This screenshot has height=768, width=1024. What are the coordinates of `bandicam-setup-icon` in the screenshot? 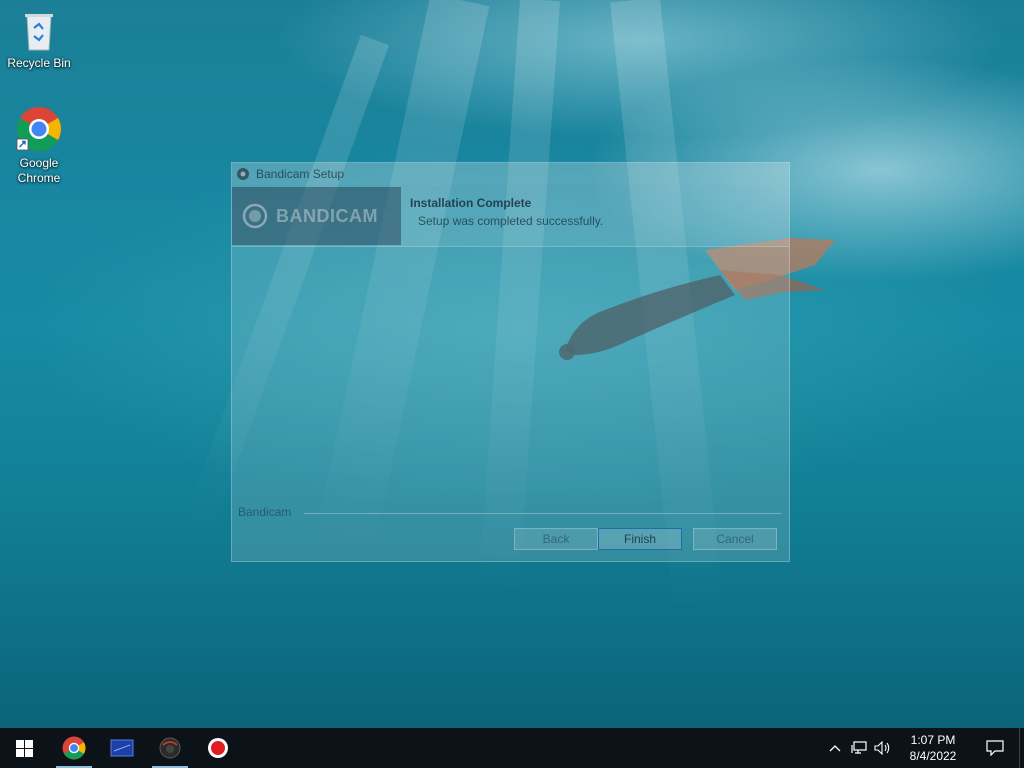 It's located at (170, 748).